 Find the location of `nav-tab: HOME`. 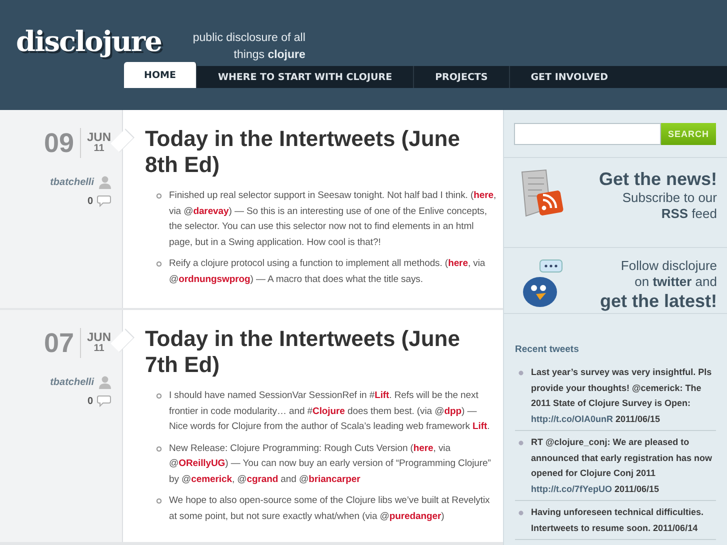

nav-tab: HOME is located at coordinates (160, 75).